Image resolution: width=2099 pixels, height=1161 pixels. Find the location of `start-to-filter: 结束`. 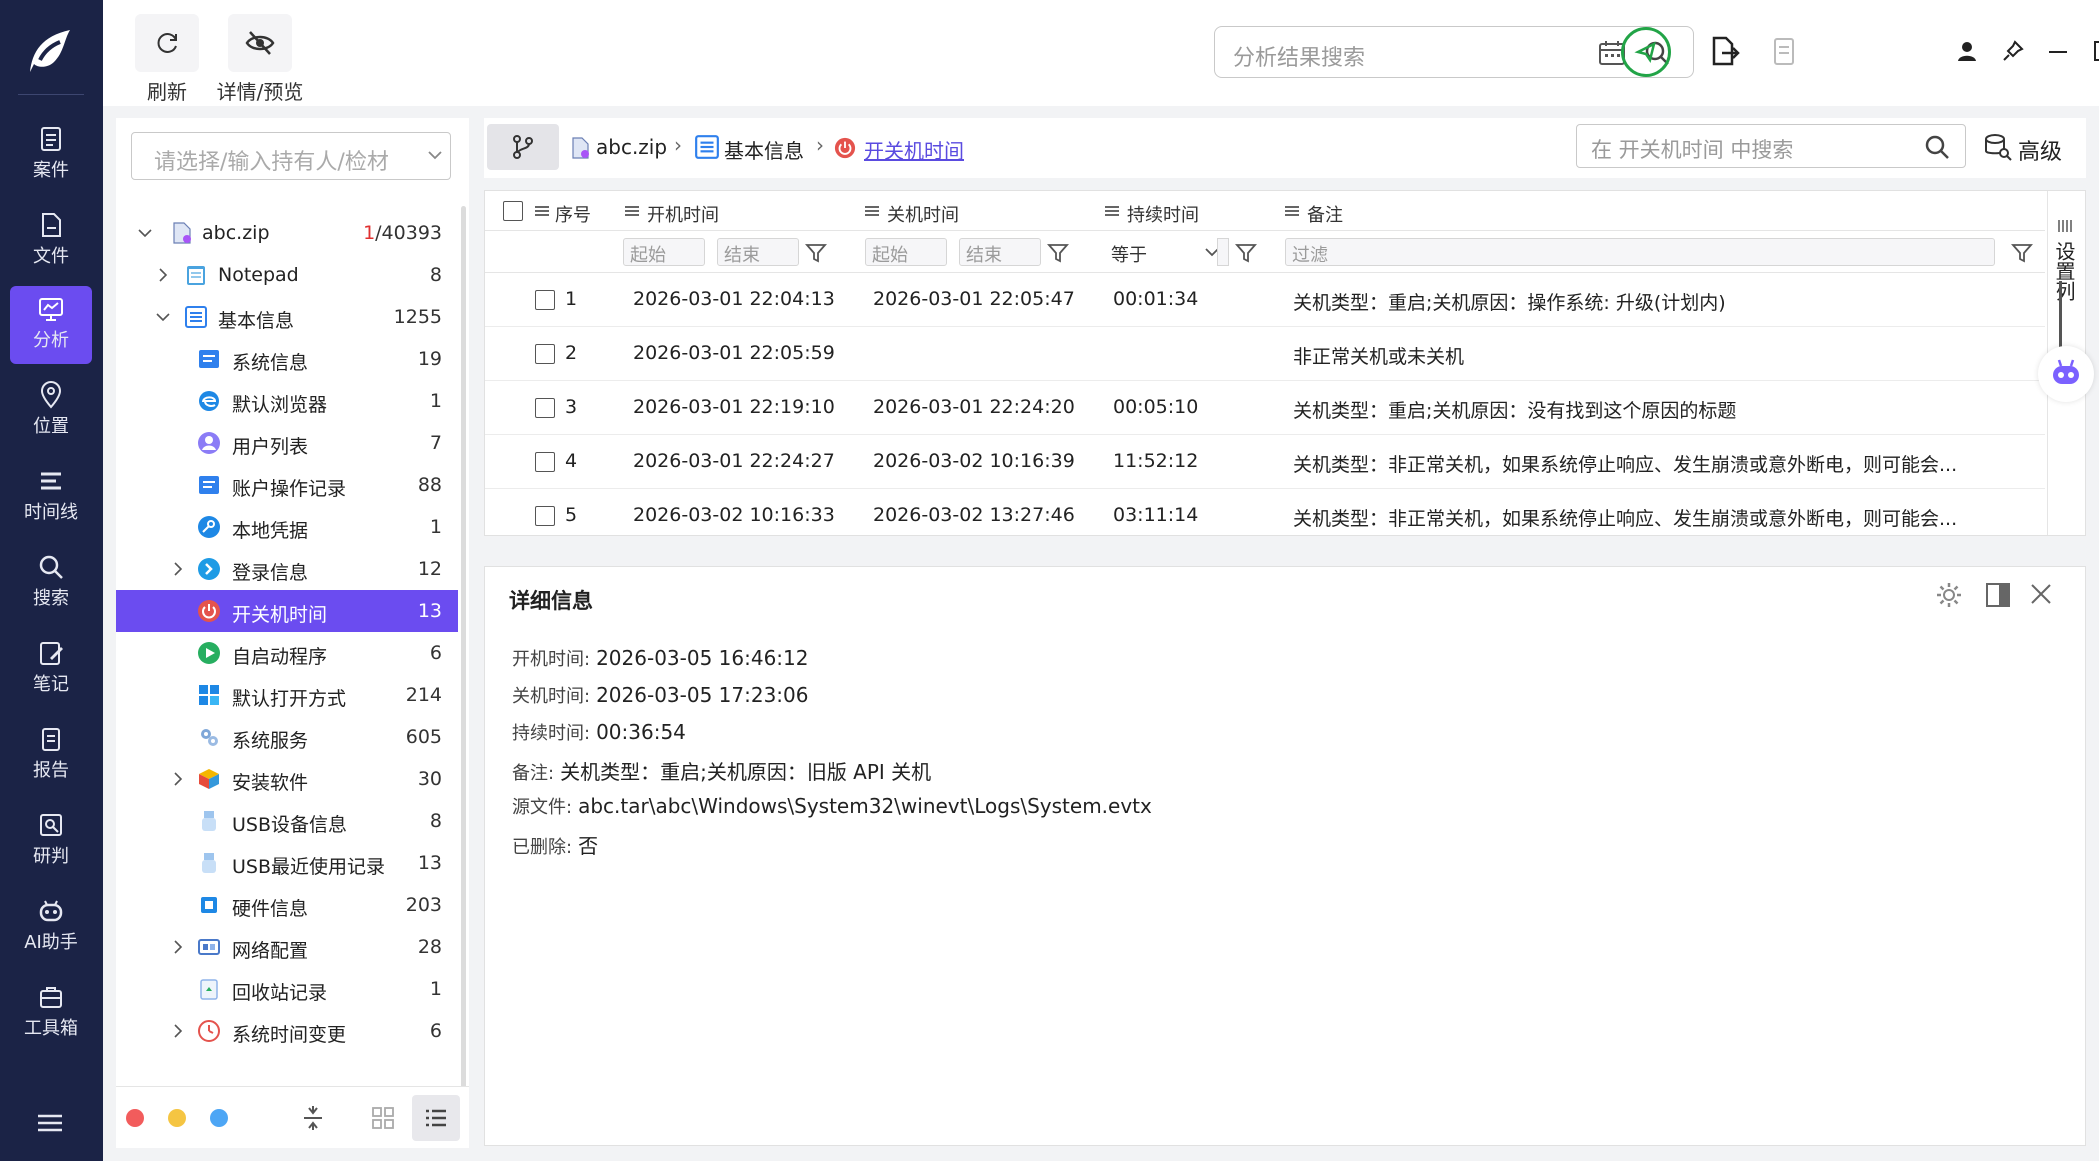

start-to-filter: 结束 is located at coordinates (758, 252).